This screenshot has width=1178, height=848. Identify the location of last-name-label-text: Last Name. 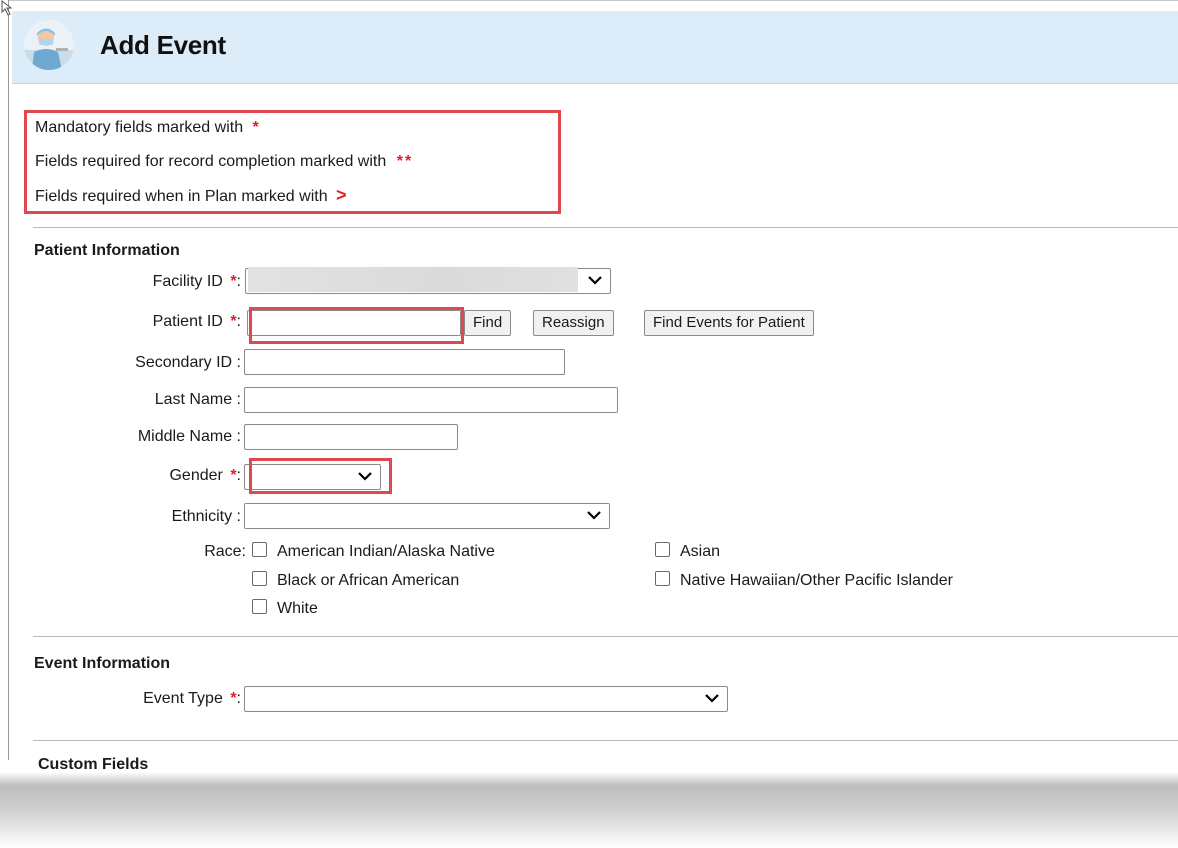
(193, 399).